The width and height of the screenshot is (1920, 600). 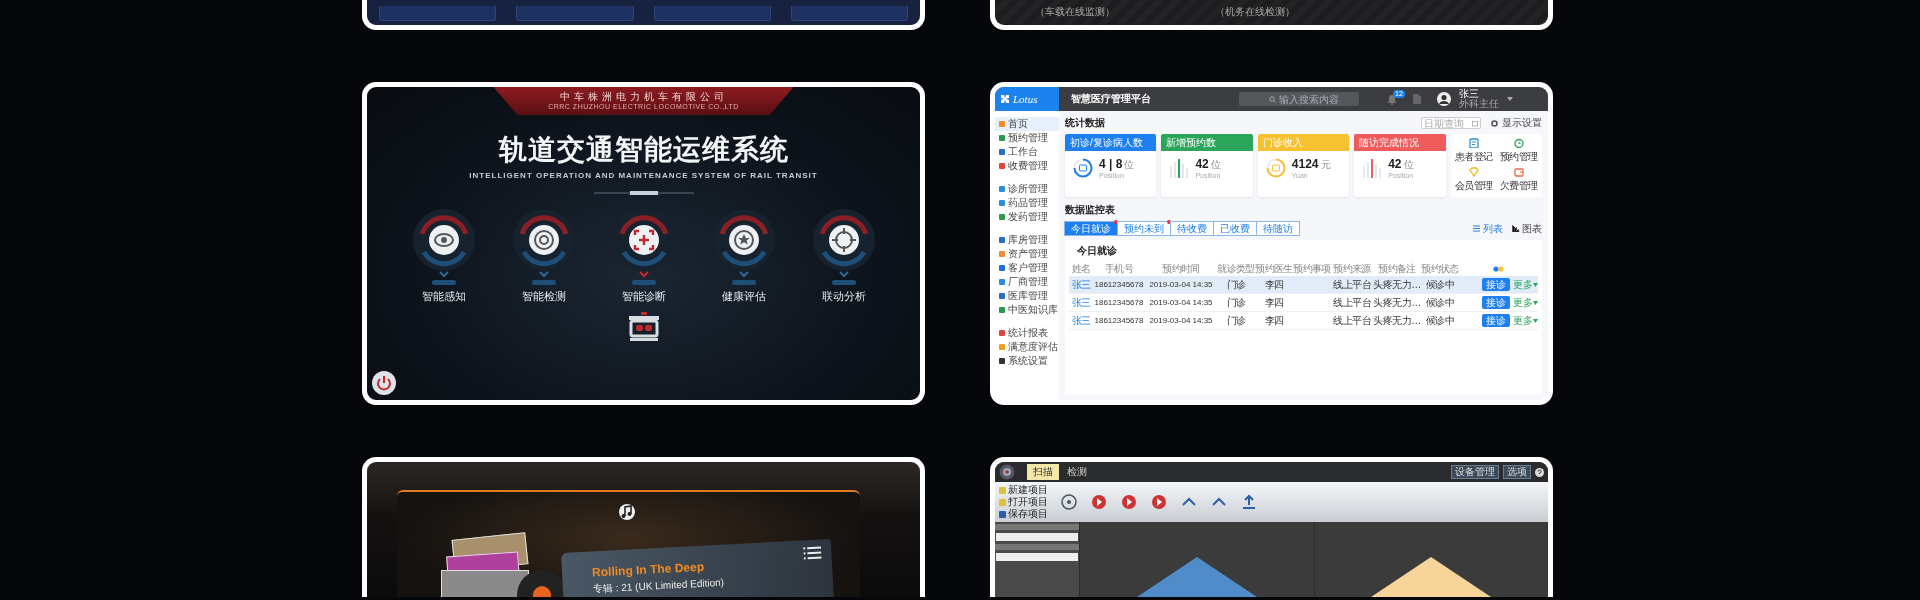 I want to click on column-header: 预约事项, so click(x=1312, y=269).